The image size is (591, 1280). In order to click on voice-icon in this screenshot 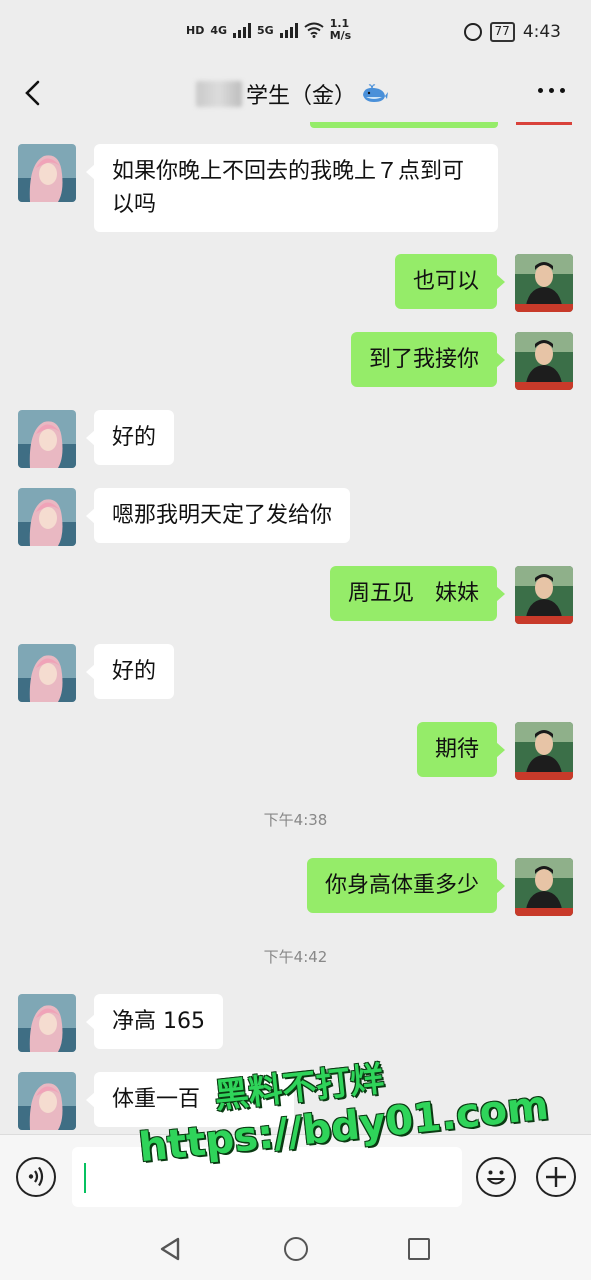, I will do `click(36, 1176)`.